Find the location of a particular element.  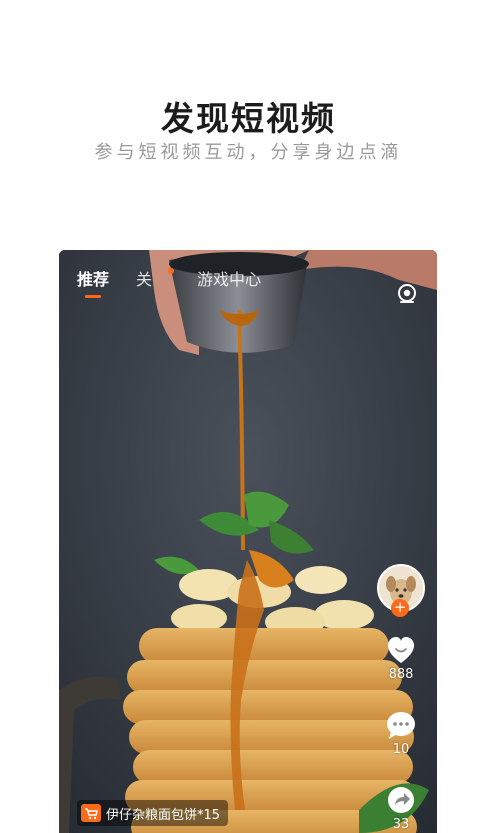

page-subtitle: 参与短视频互动，分享身边点滴 is located at coordinates (248, 152).